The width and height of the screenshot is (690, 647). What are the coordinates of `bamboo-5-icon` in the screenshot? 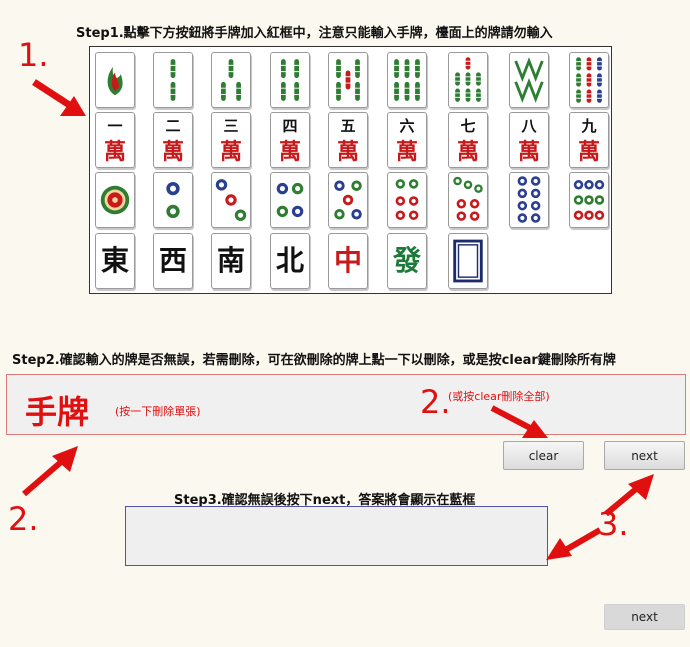 It's located at (348, 80).